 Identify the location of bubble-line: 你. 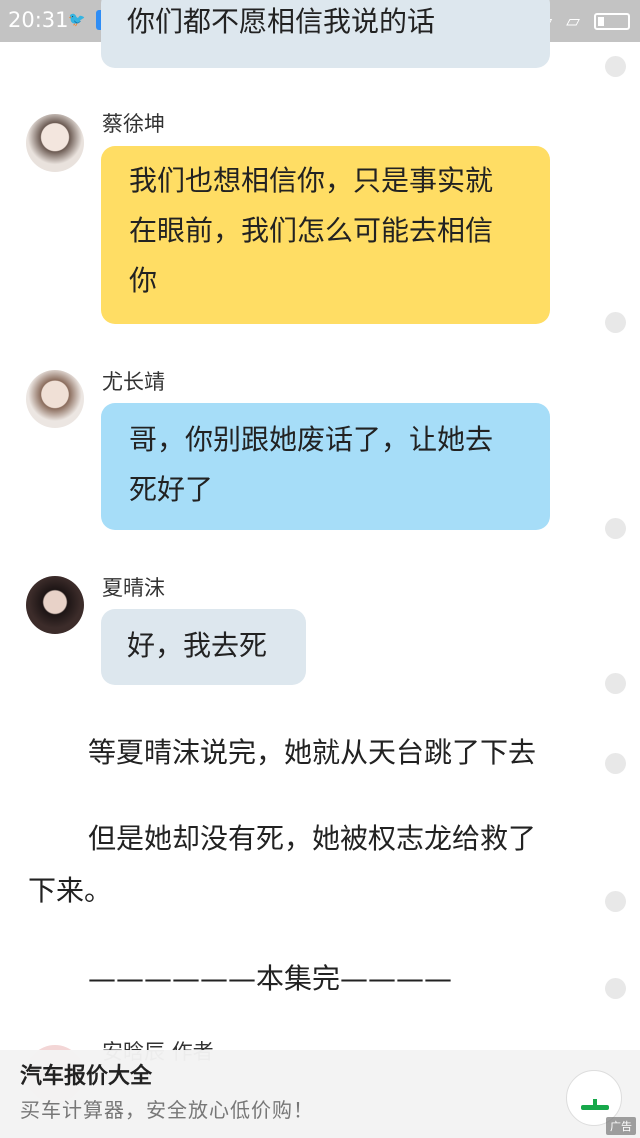
(143, 280).